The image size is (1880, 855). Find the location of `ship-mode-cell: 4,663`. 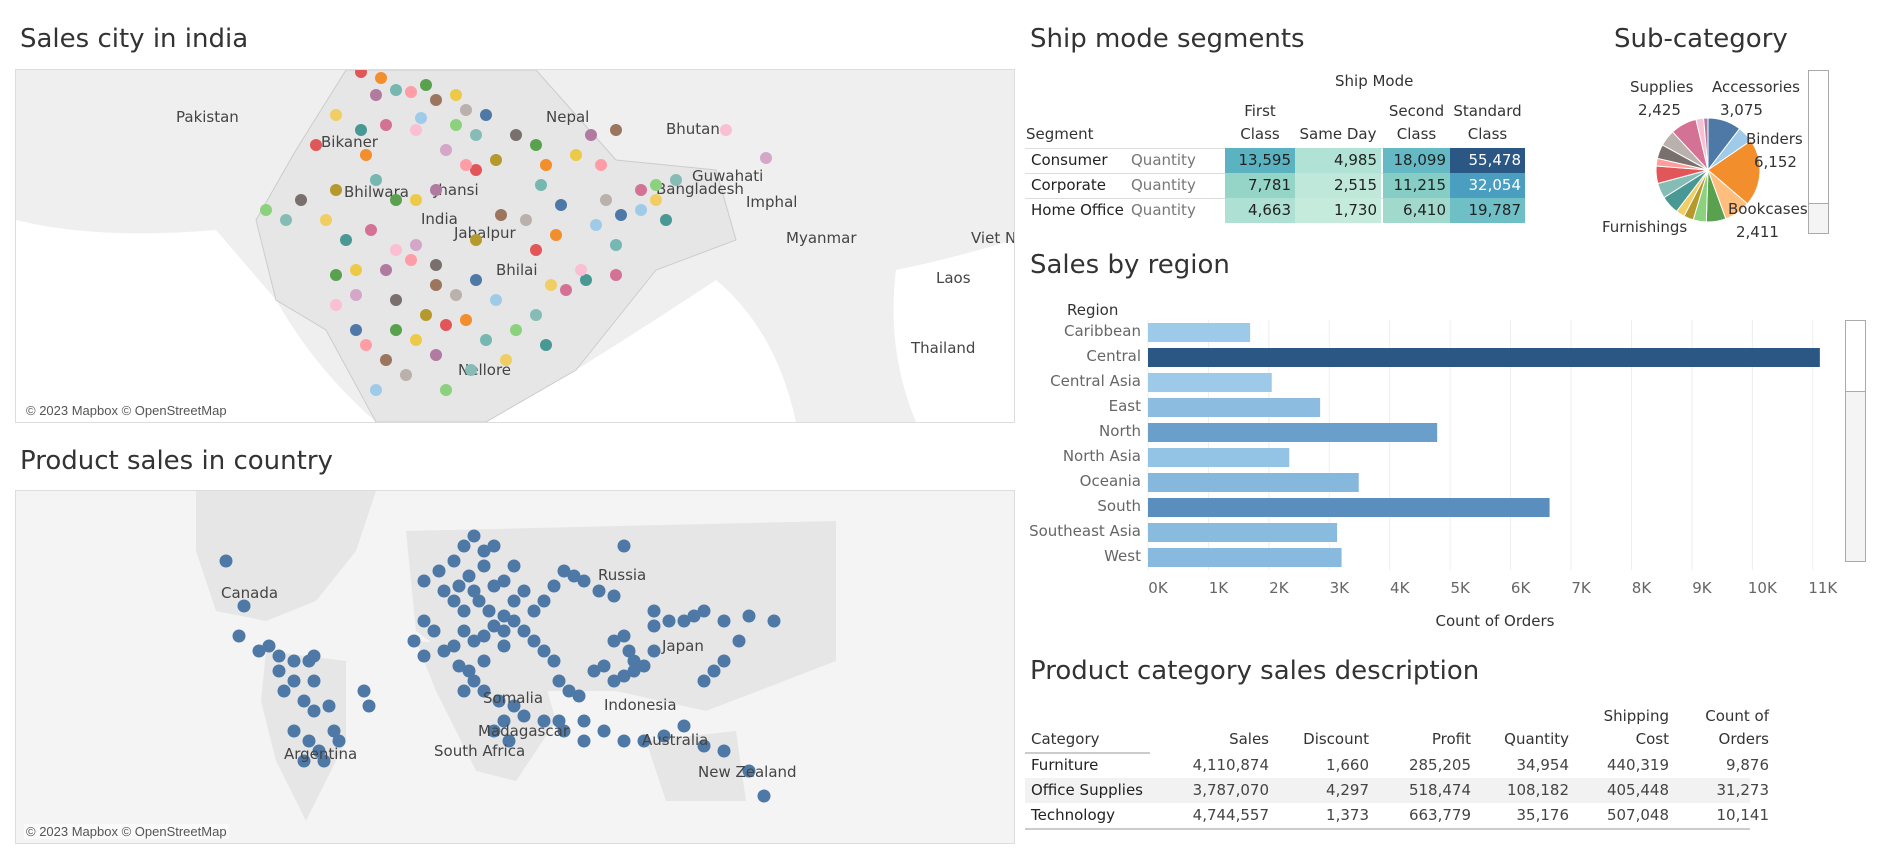

ship-mode-cell: 4,663 is located at coordinates (1260, 210).